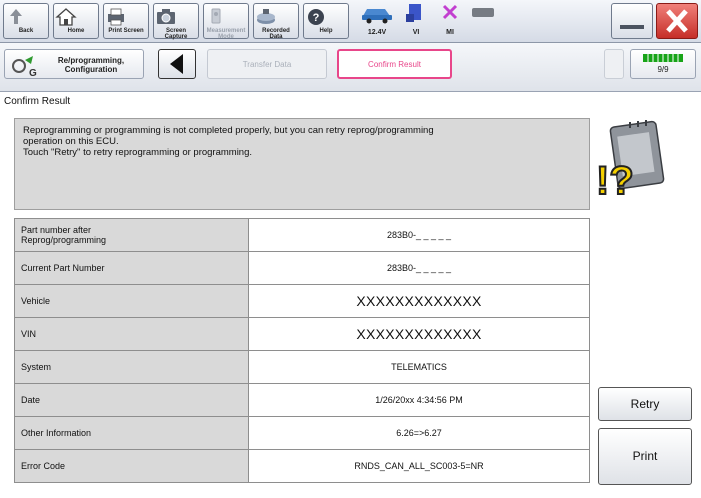  Describe the element at coordinates (33, 73) in the screenshot. I see `svg-text: G` at that location.